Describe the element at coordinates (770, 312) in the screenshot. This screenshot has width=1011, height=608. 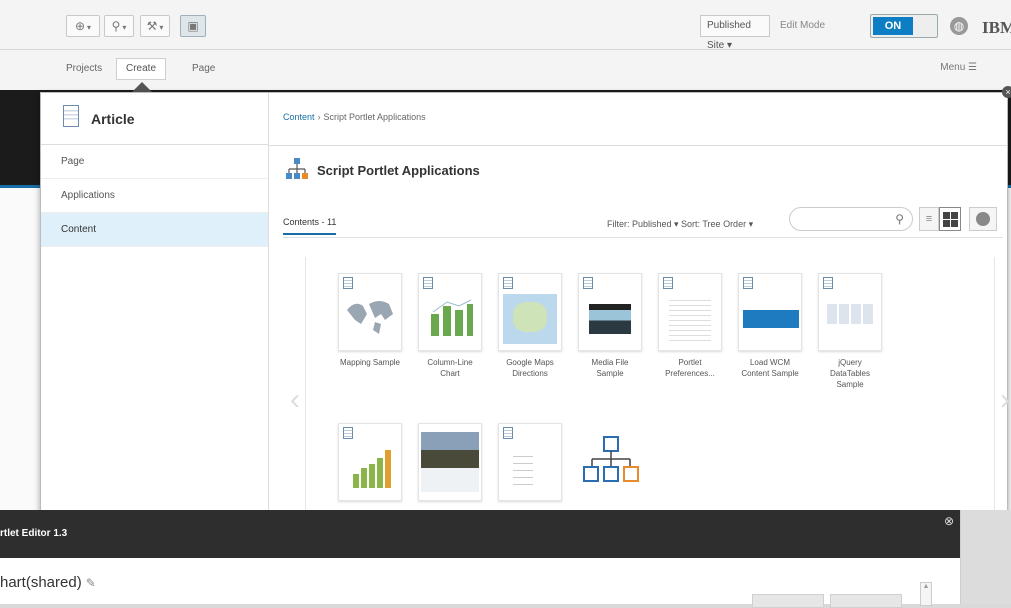
I see `wcm-thumbnail` at that location.